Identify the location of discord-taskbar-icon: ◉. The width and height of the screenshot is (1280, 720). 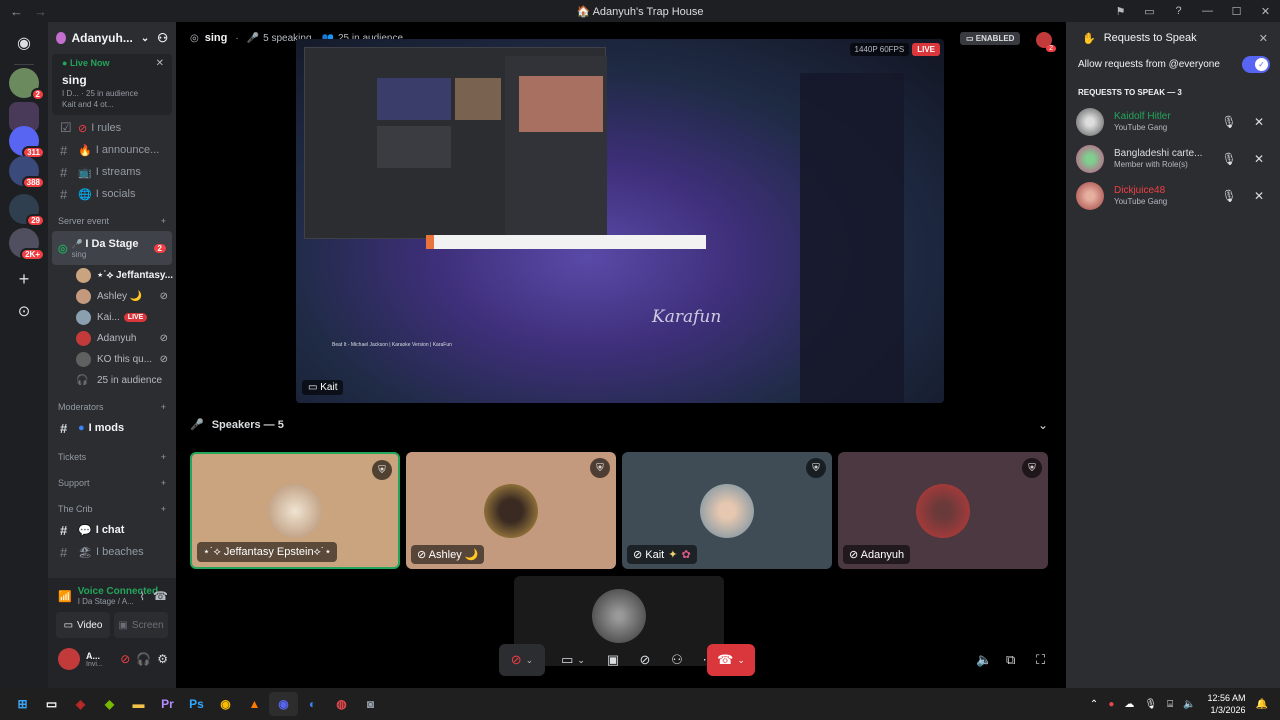
(283, 704).